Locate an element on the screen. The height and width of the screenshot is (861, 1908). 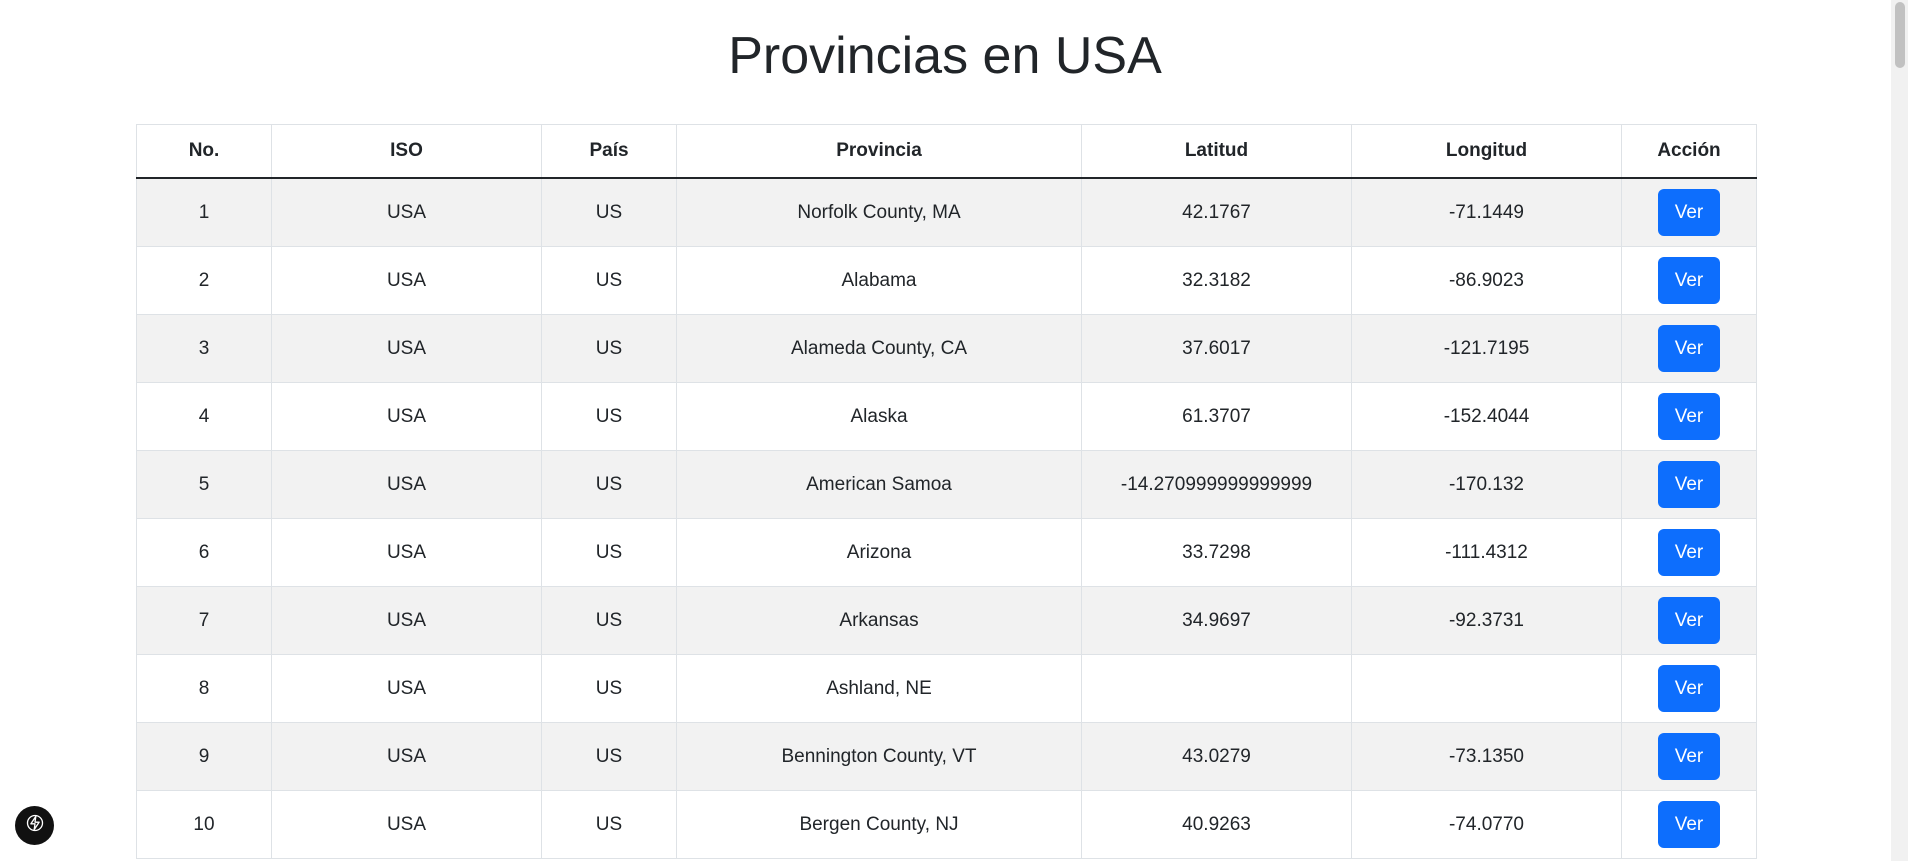
cell-latitud: -14.270999999999999 is located at coordinates (1216, 484).